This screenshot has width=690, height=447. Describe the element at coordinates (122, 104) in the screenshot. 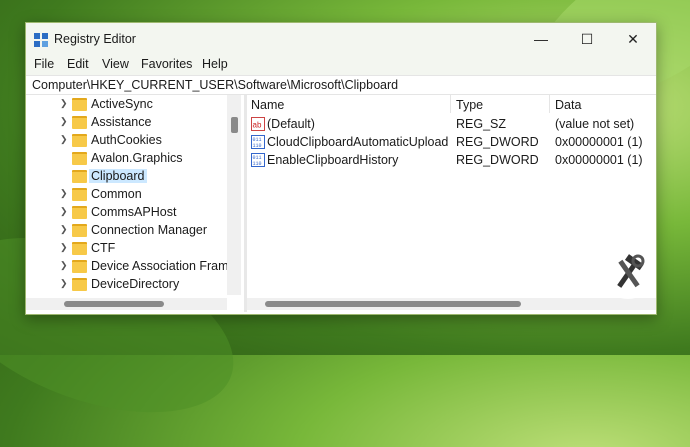

I see `tree-item-label: ActiveSync` at that location.